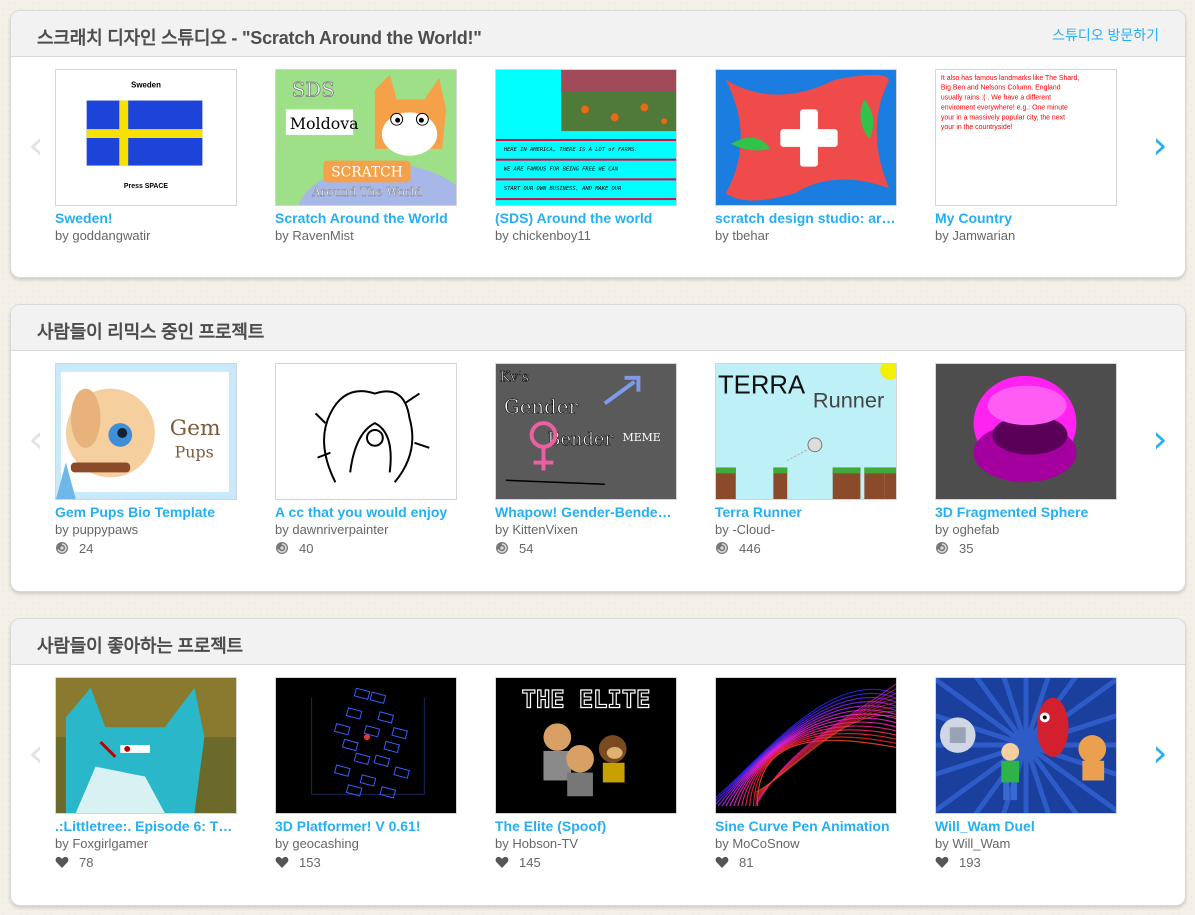 The height and width of the screenshot is (915, 1195). I want to click on project-title-link: Will_Wam Duel, so click(1026, 826).